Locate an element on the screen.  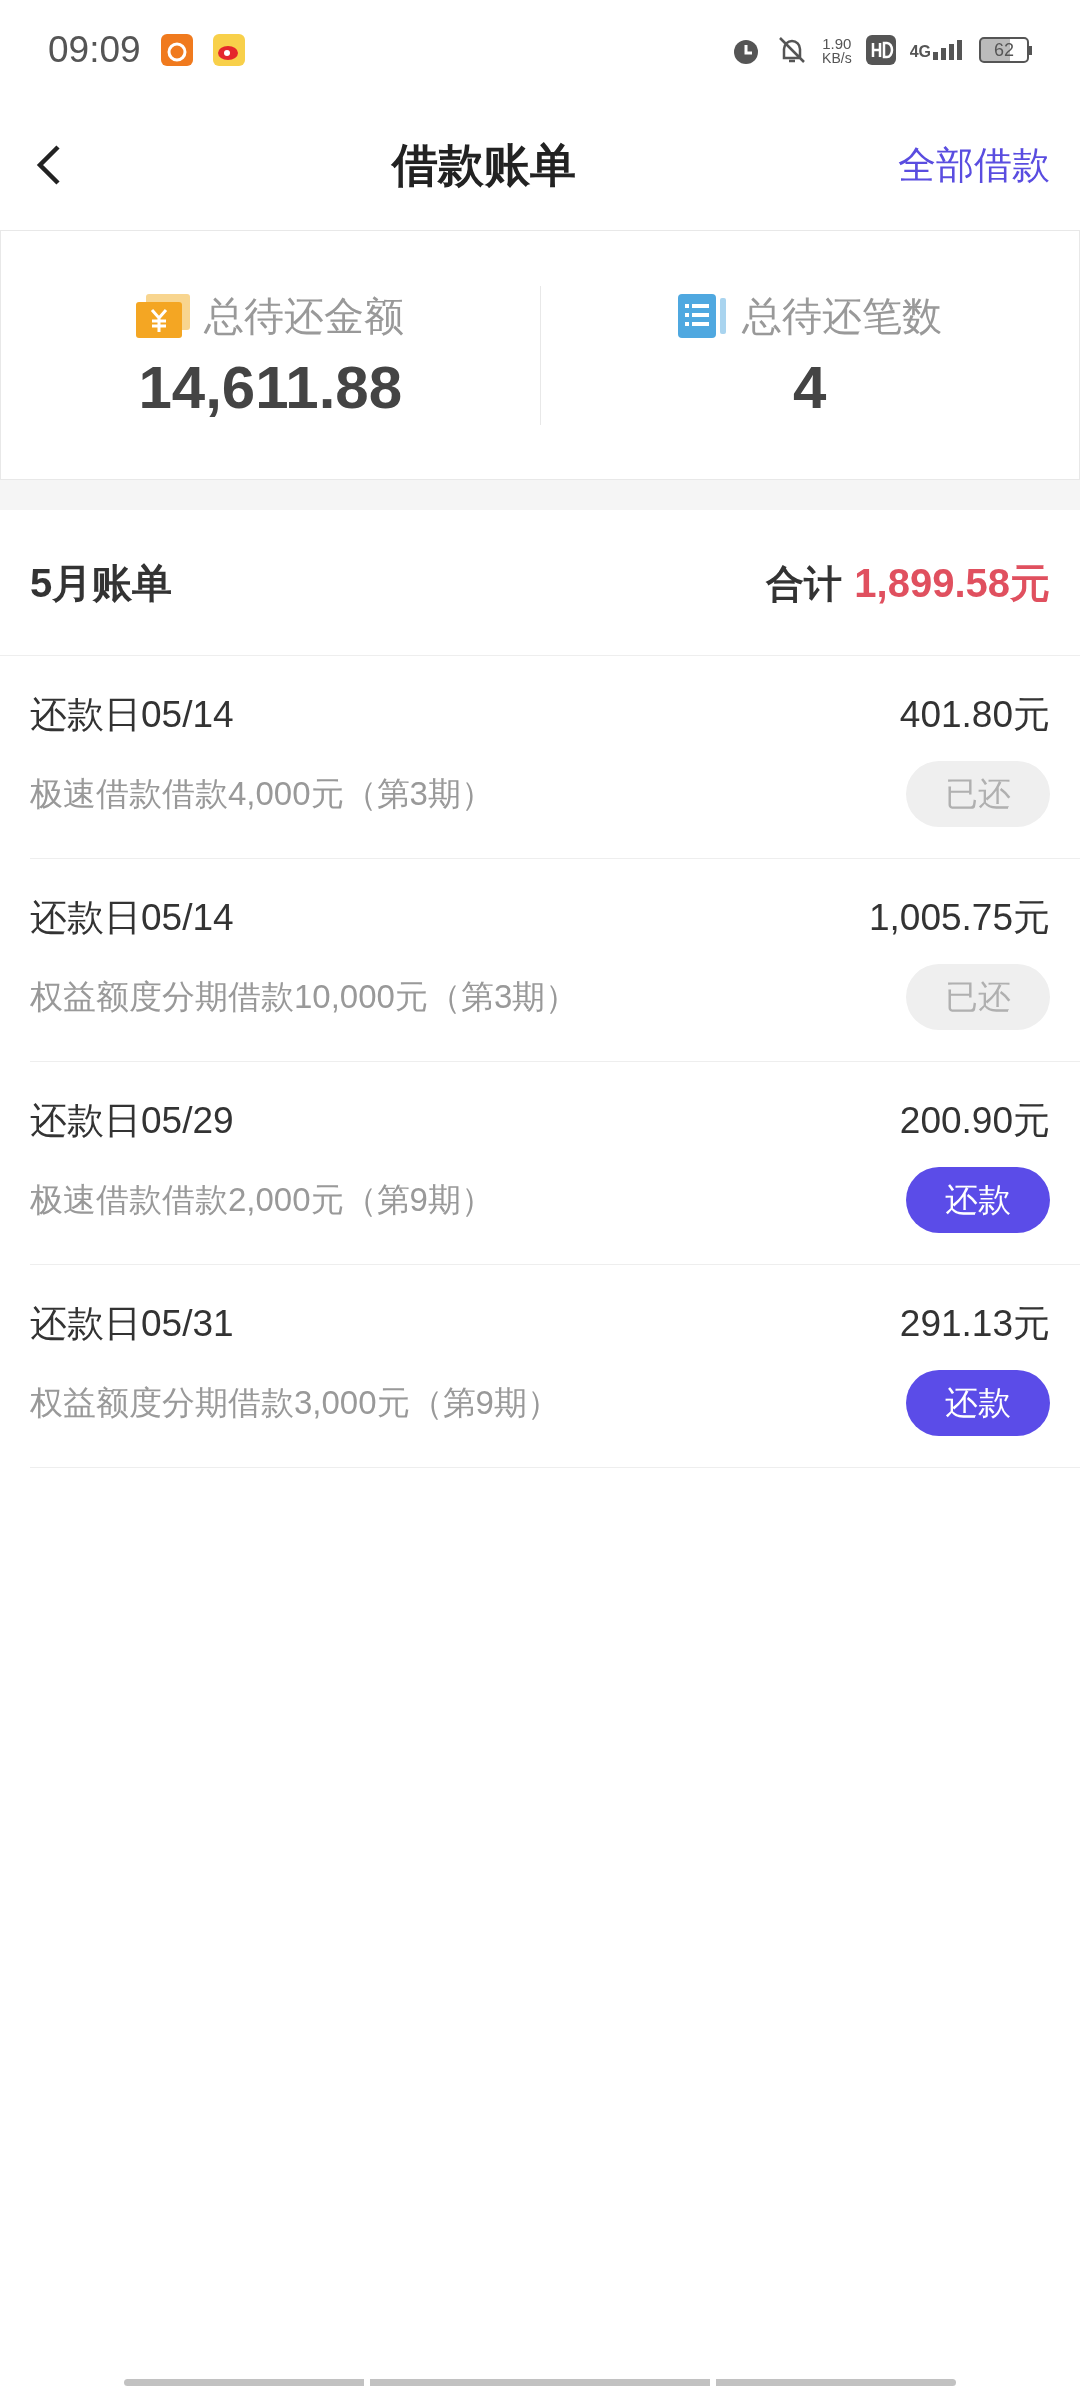
total-label: 合计 is located at coordinates (804, 584).